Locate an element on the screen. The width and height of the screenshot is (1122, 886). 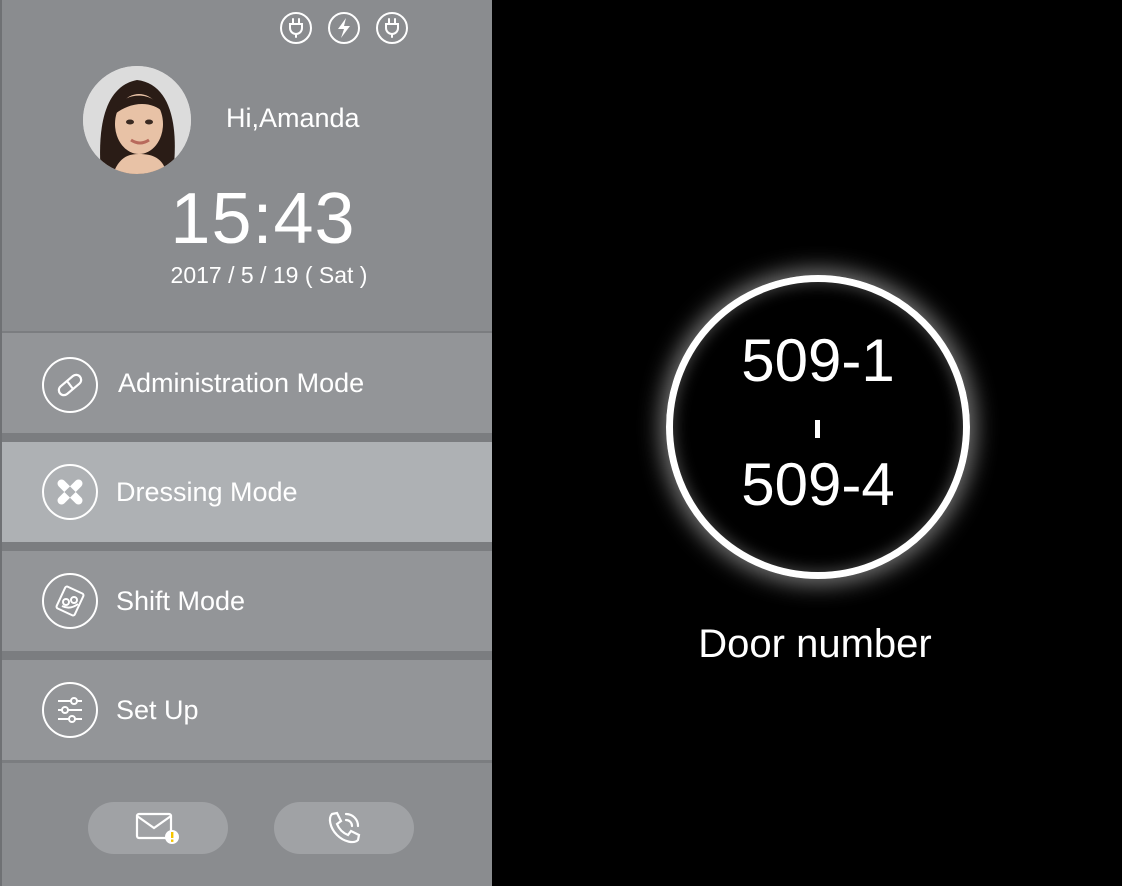
menu-label-dressing-mode: Dressing Mode is located at coordinates (207, 491).